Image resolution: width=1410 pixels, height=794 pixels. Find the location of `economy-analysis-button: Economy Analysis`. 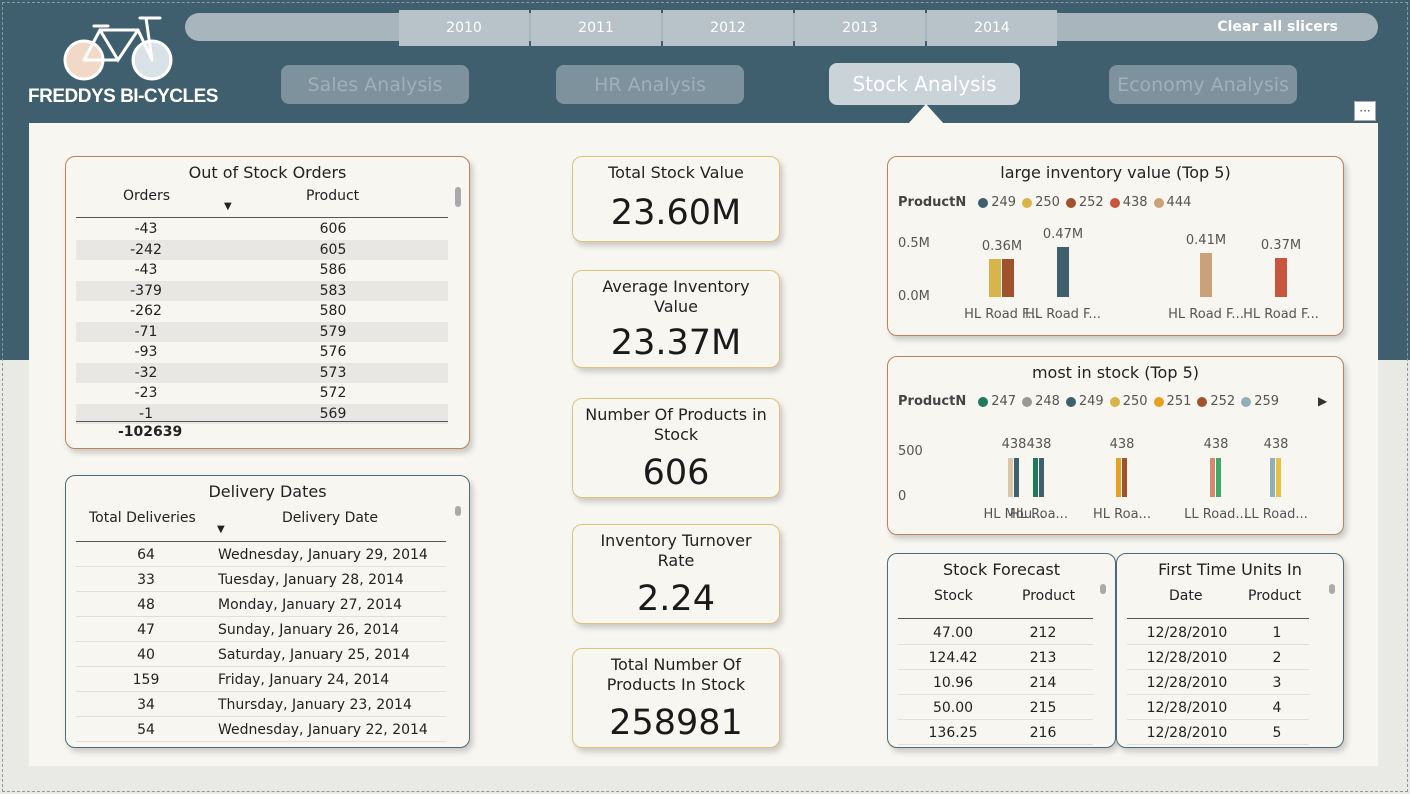

economy-analysis-button: Economy Analysis is located at coordinates (1203, 84).